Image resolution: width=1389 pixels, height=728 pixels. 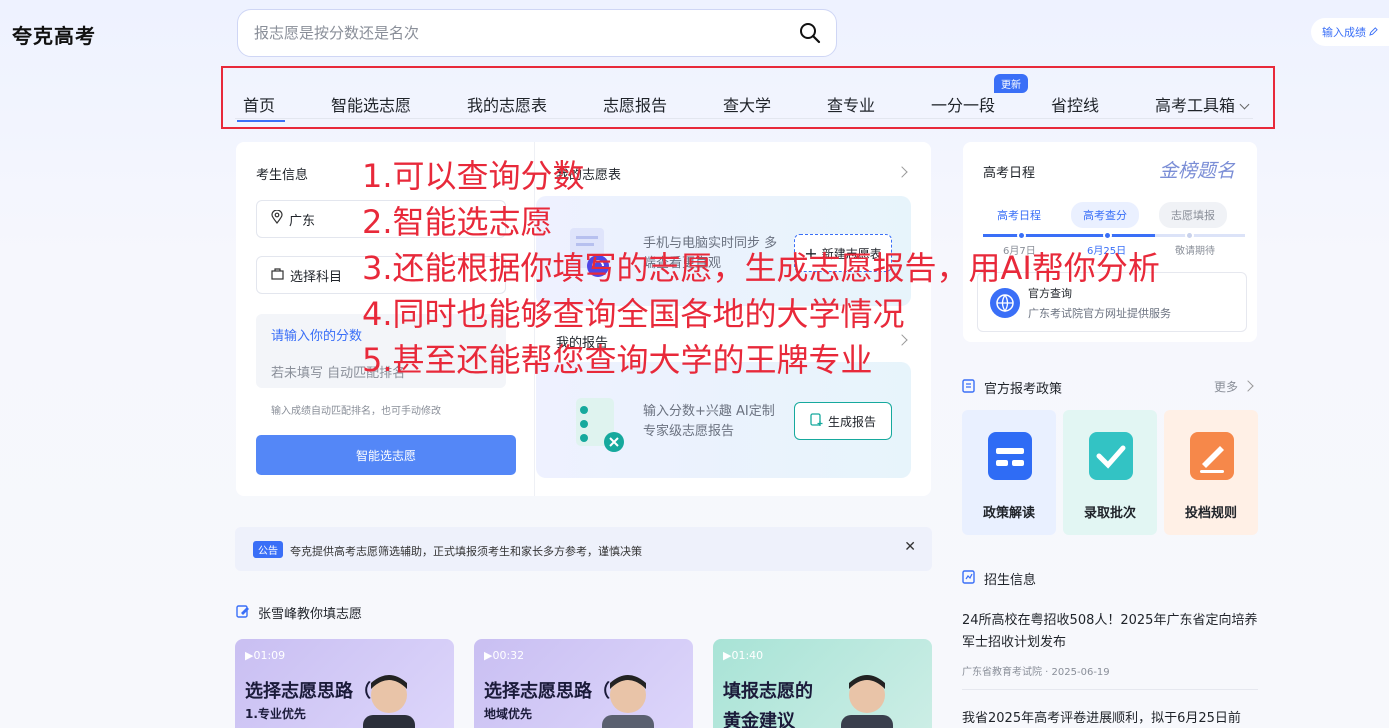 What do you see at coordinates (1110, 716) in the screenshot?
I see `news-item-title: 我省2025年高考评卷进展顺利，拟于6月25日前` at bounding box center [1110, 716].